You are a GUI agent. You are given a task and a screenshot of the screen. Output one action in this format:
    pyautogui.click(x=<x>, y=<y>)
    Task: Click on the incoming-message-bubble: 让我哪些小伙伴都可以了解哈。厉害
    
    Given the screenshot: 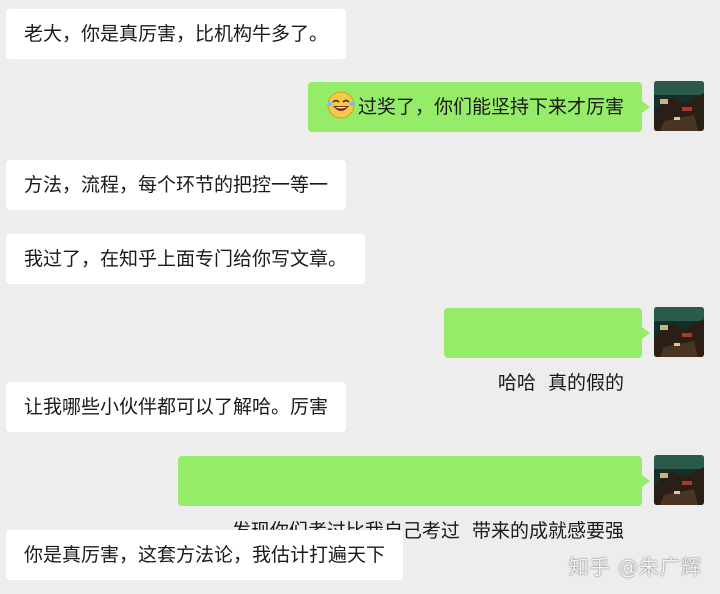 What is the action you would take?
    pyautogui.click(x=176, y=407)
    